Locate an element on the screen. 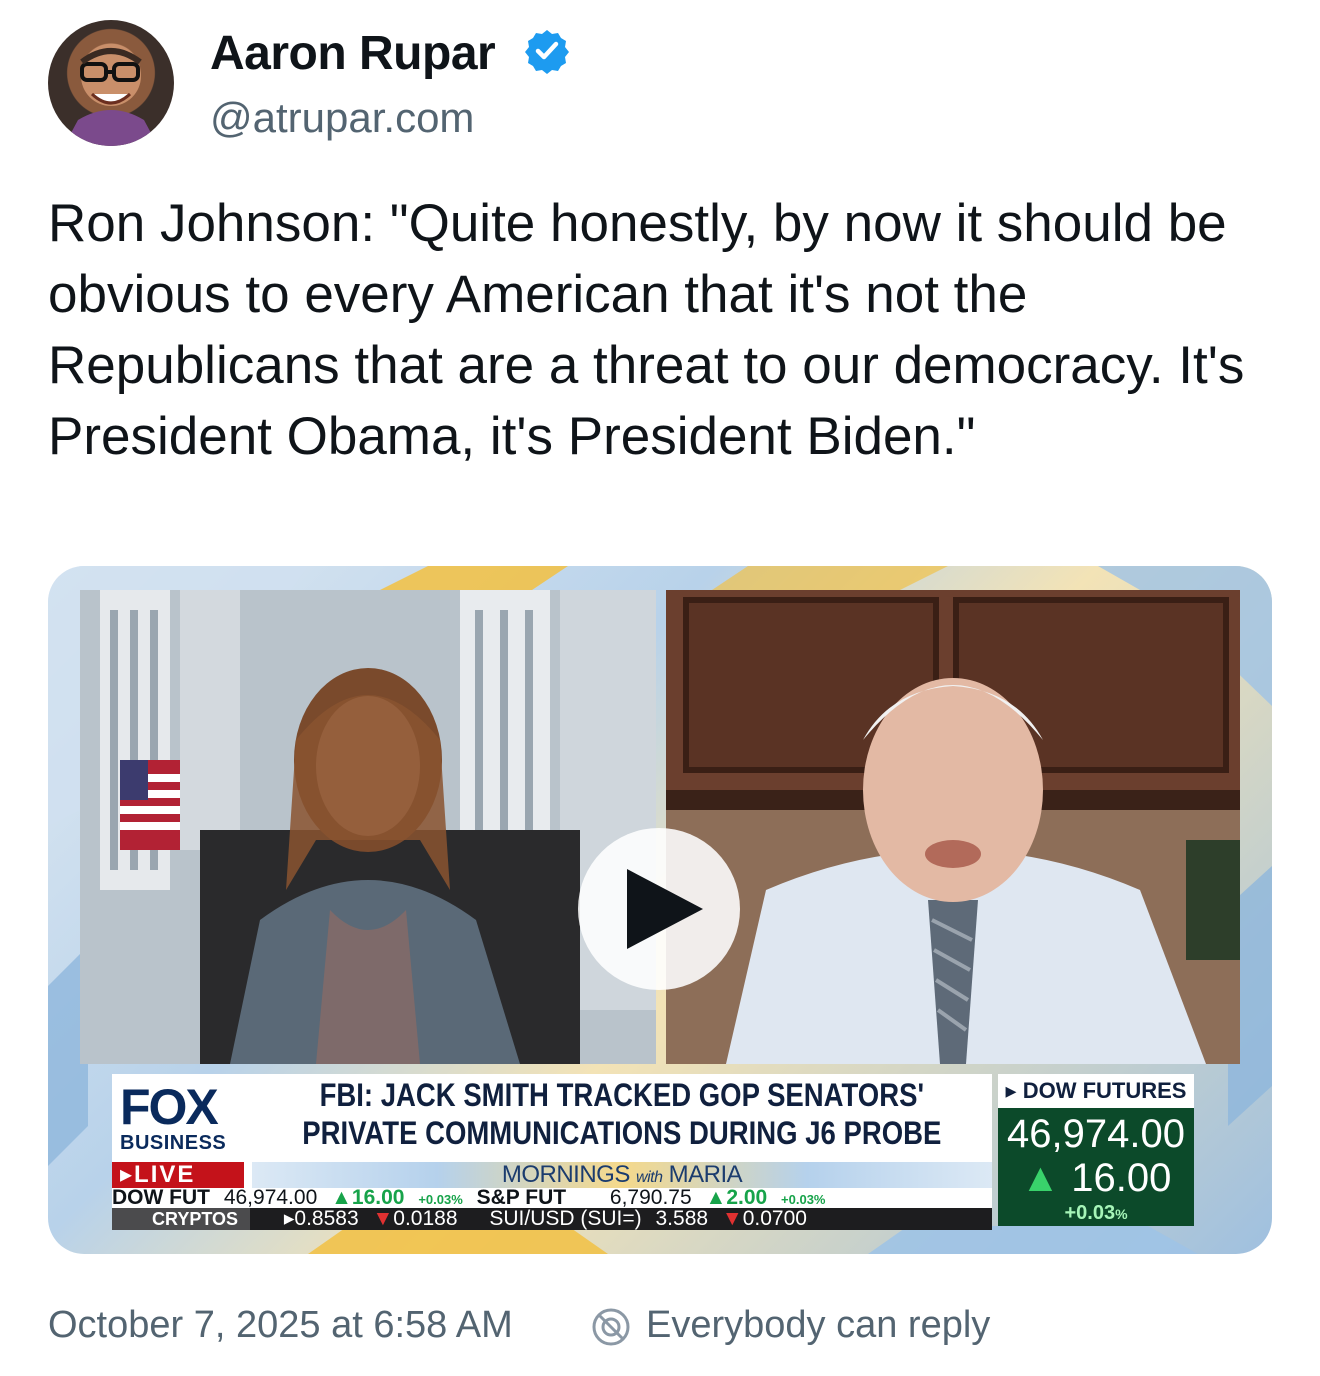  network-logo: FOX BUSINESS is located at coordinates (178, 1117).